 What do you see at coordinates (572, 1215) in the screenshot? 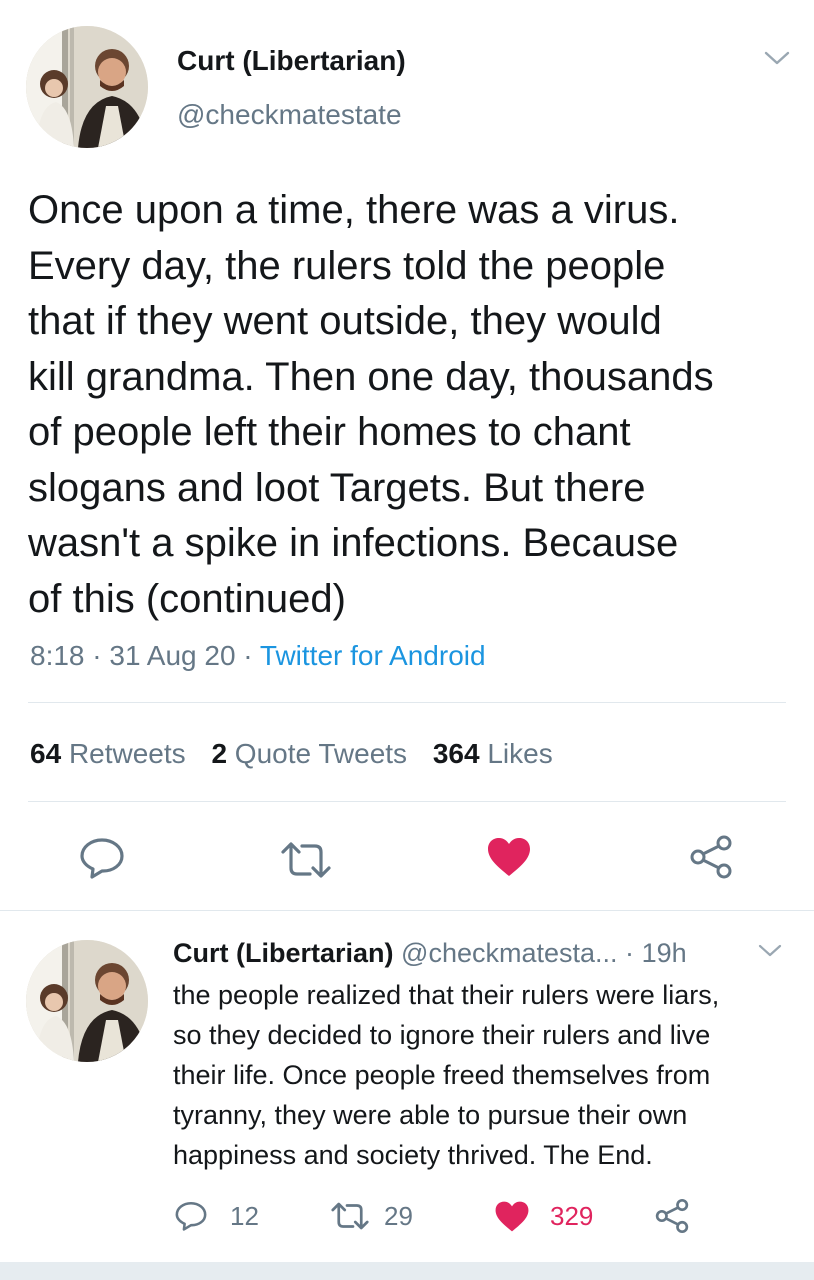
I see `like-count: 329` at bounding box center [572, 1215].